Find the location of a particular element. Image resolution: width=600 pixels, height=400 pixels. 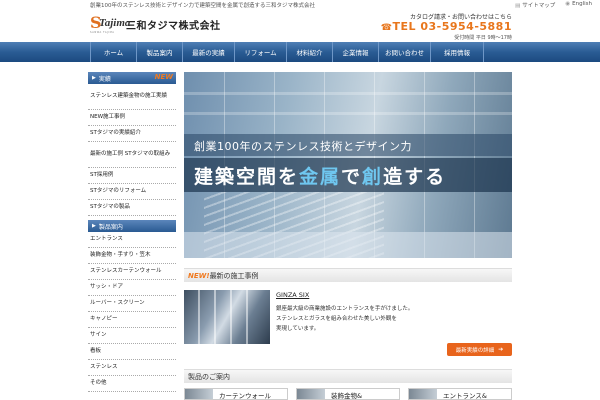

sidebar-heading-works: ▶ 実績 NEW is located at coordinates (132, 78).